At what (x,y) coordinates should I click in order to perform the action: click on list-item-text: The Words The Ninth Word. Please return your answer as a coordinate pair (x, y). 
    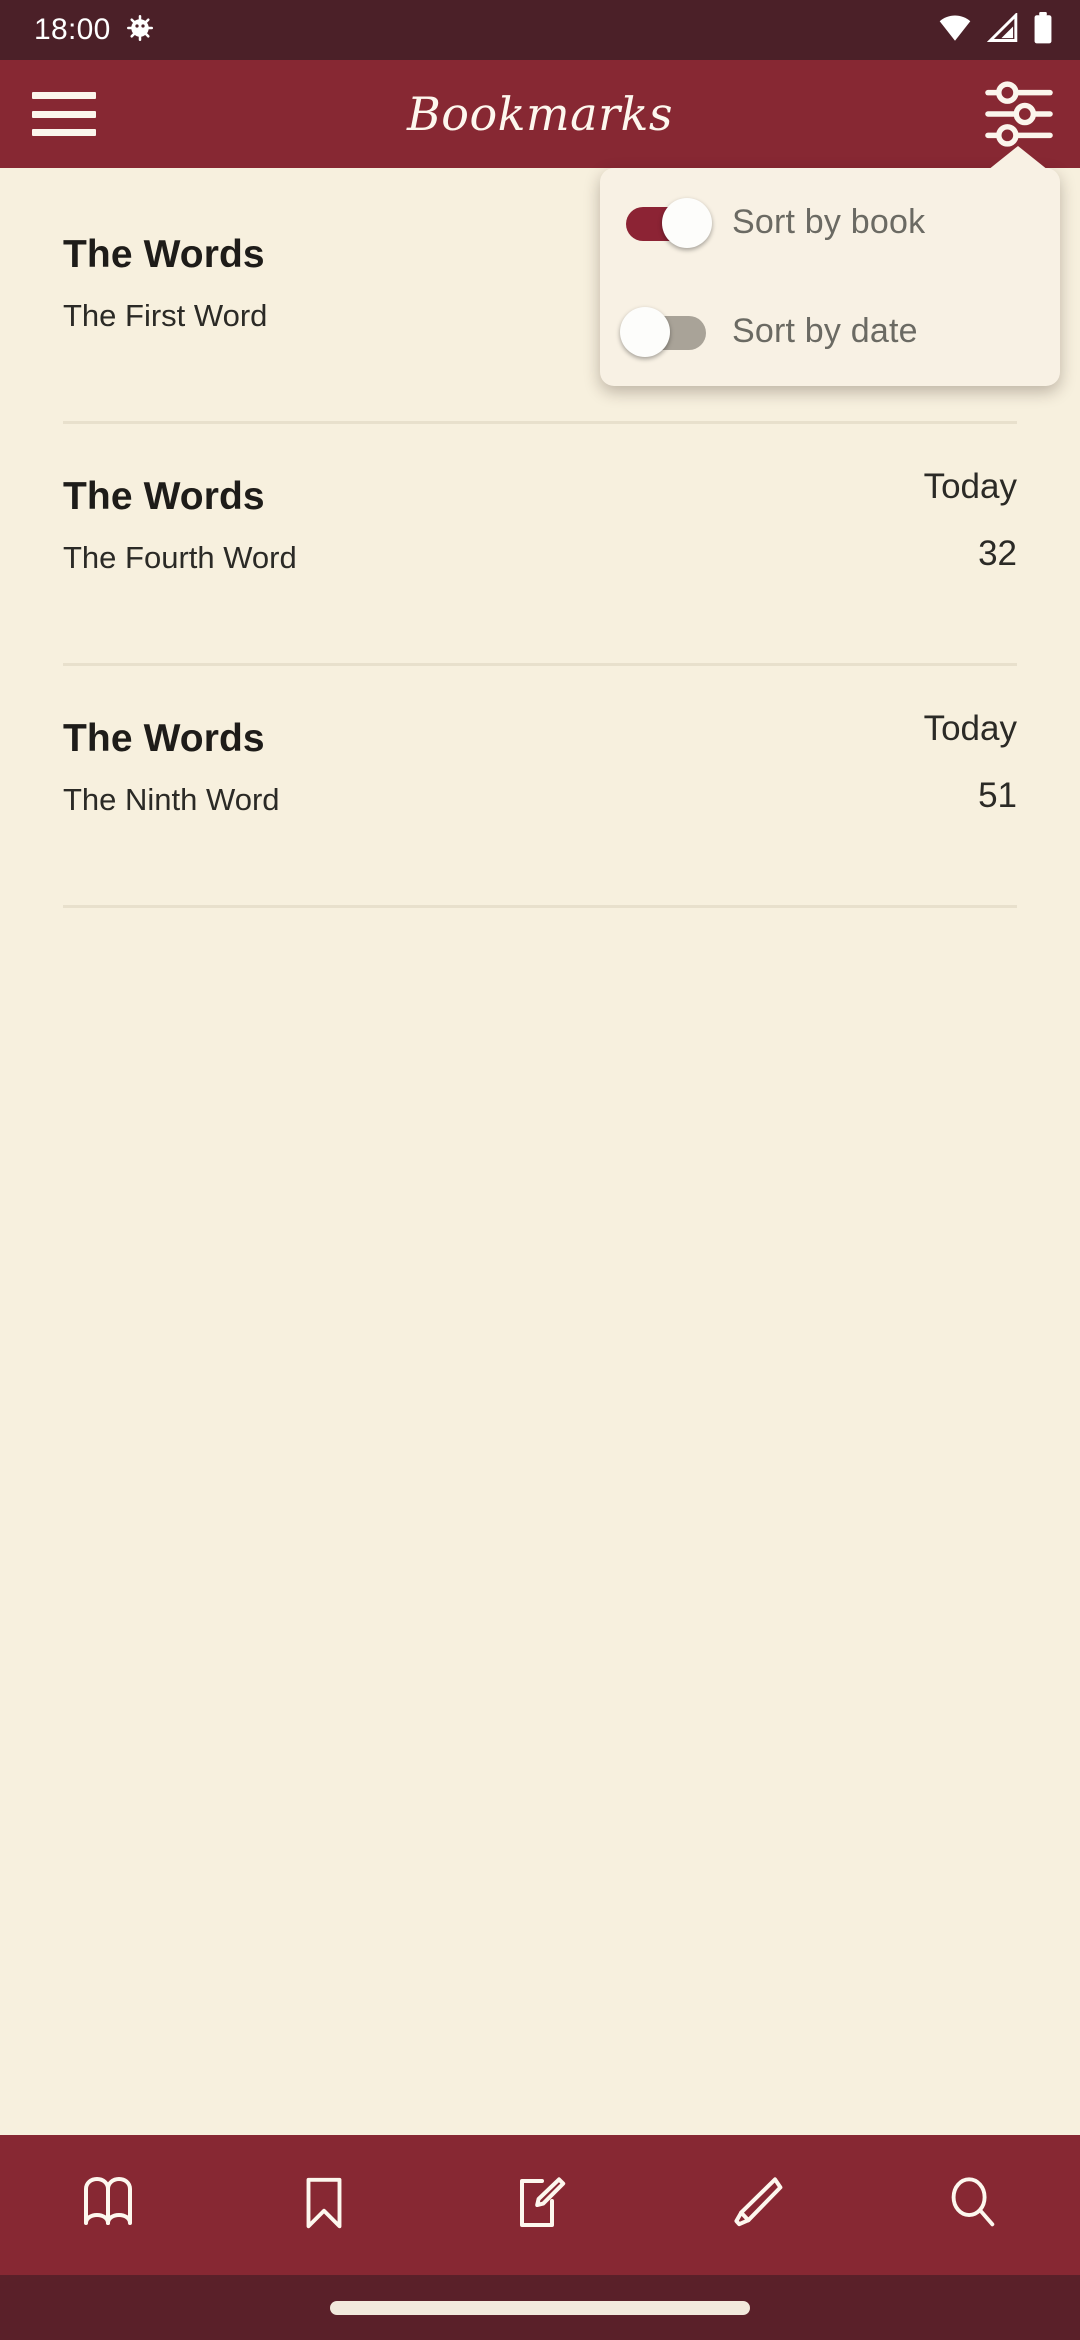
    Looking at the image, I should click on (480, 741).